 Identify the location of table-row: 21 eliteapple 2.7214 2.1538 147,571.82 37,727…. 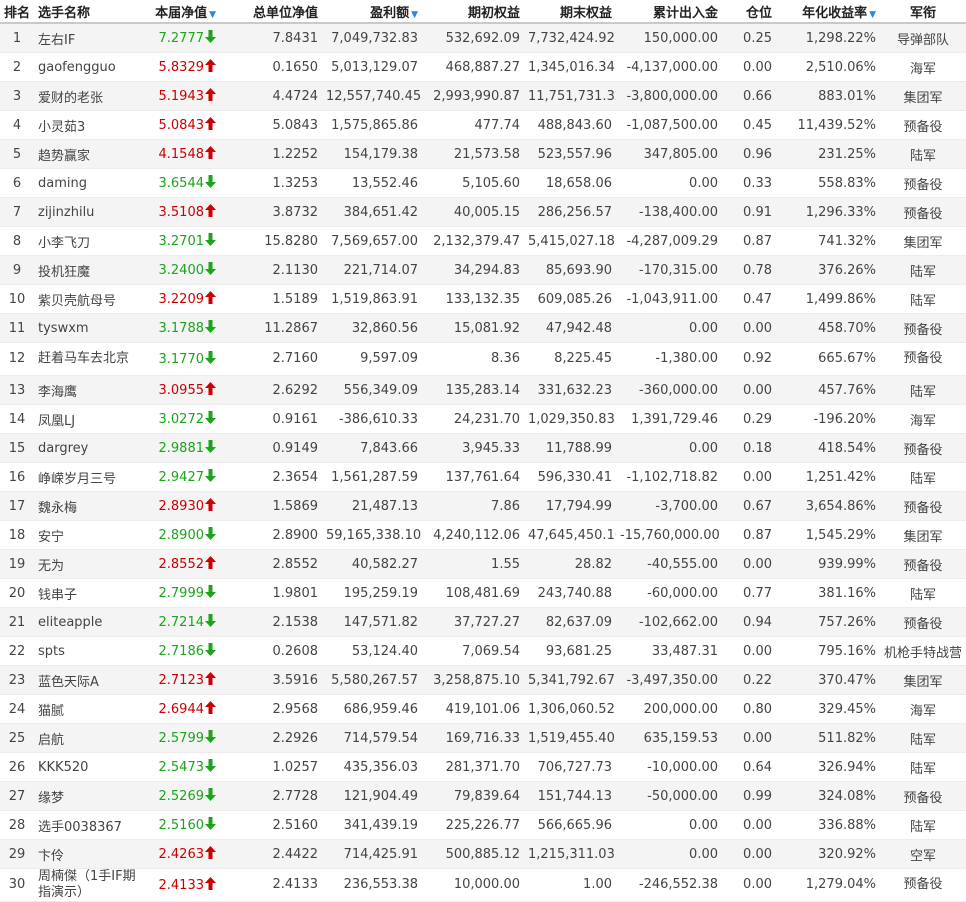
(483, 622).